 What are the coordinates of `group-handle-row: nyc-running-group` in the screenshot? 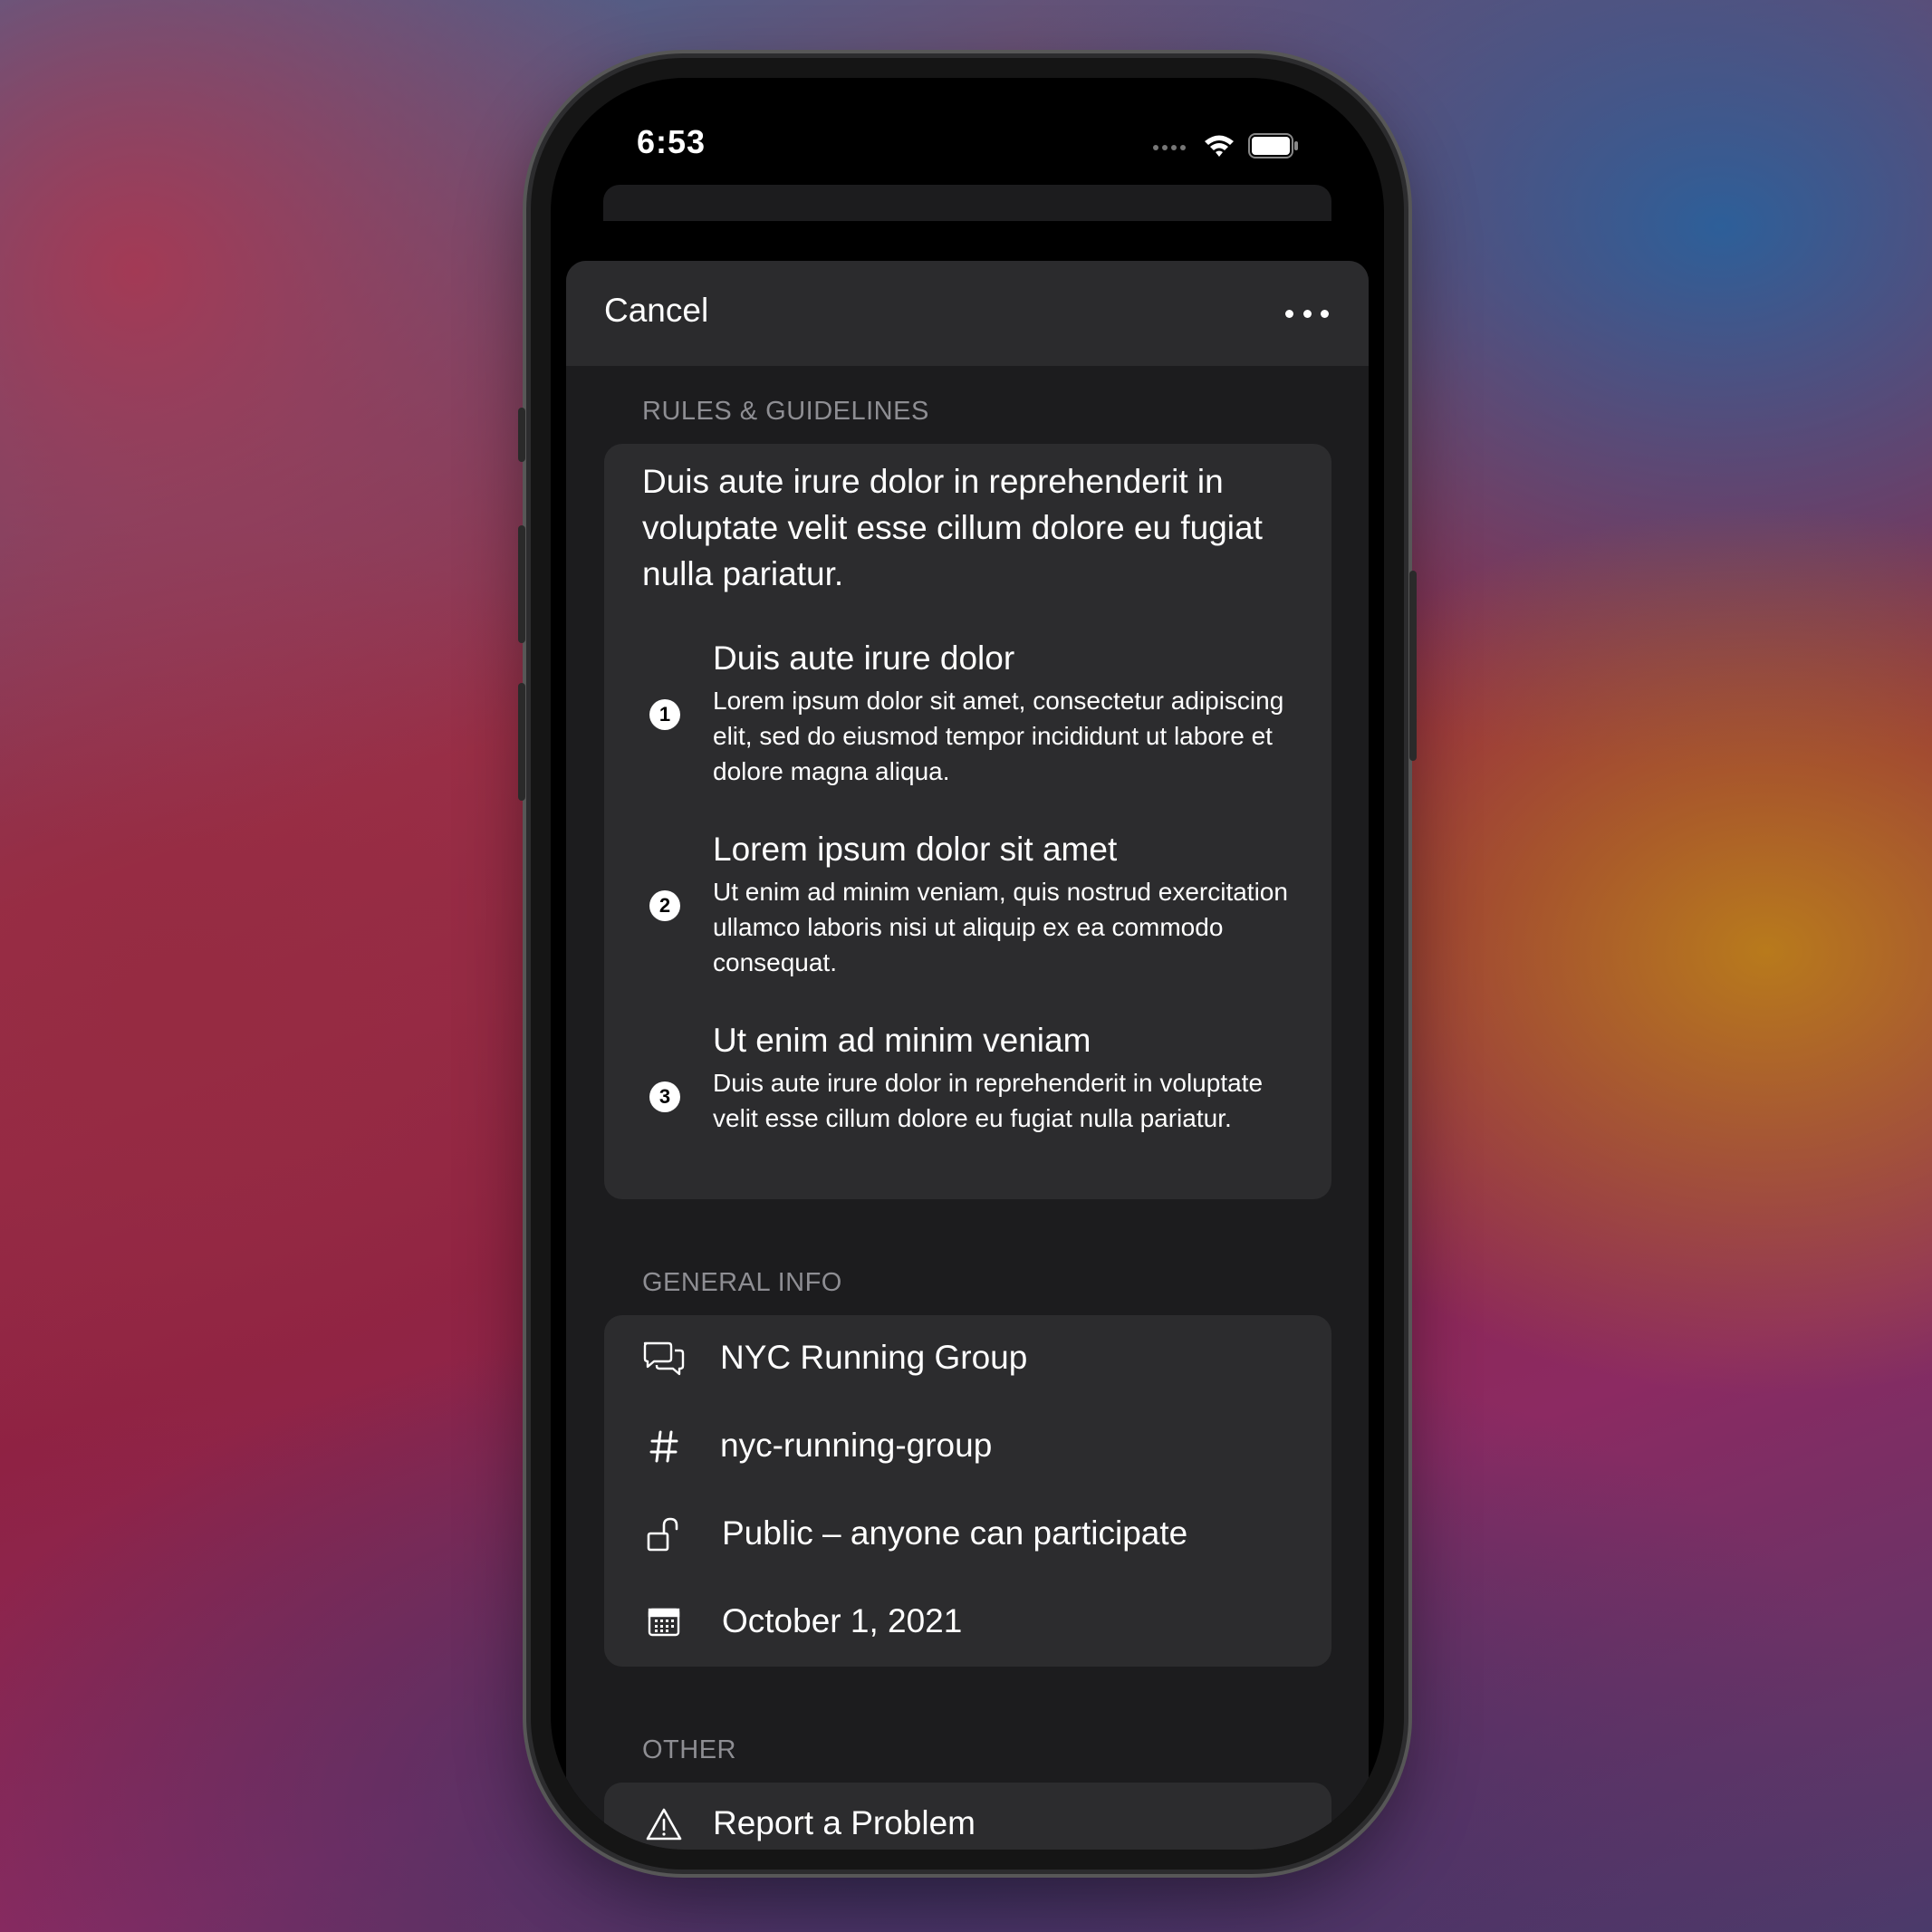 It's located at (967, 1446).